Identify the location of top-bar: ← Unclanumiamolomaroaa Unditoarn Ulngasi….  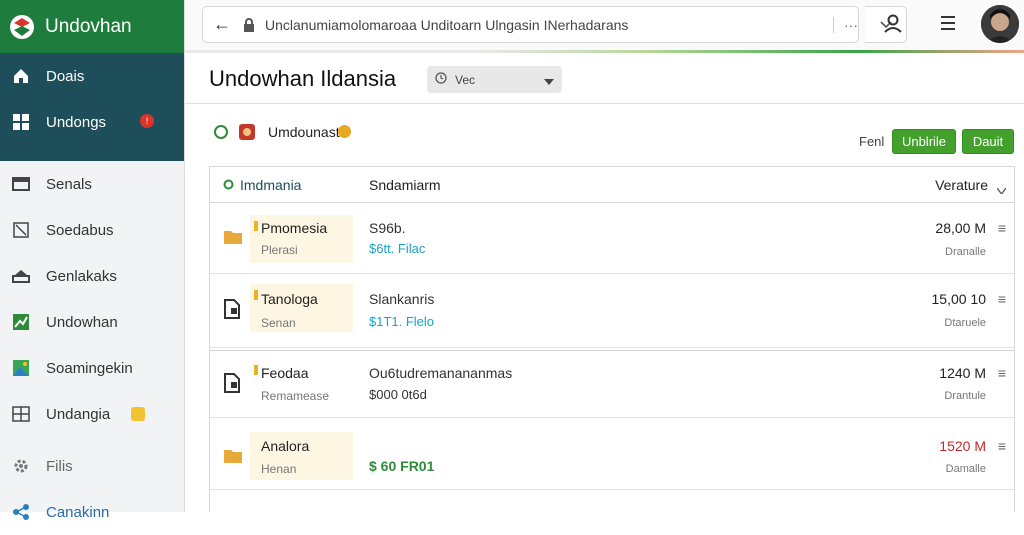
(604, 26).